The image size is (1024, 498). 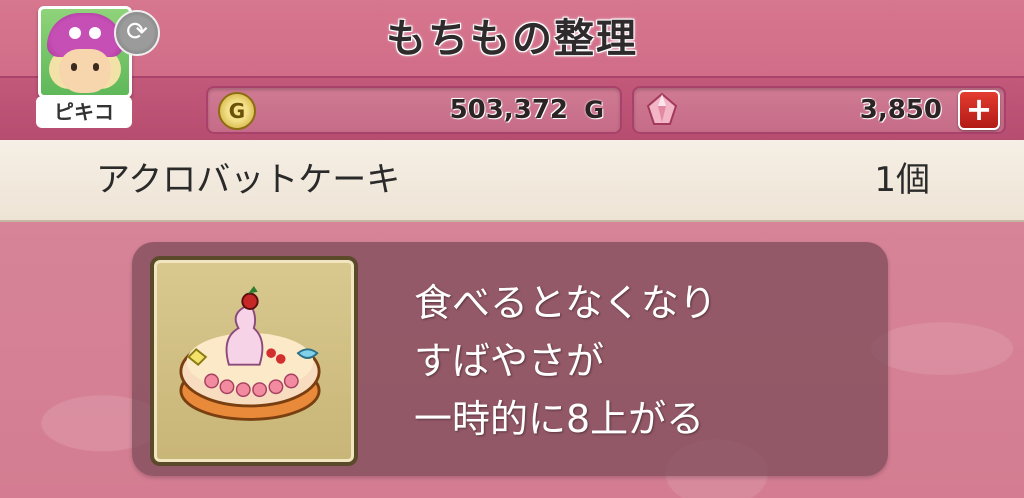 What do you see at coordinates (902, 180) in the screenshot?
I see `item-count: 1個` at bounding box center [902, 180].